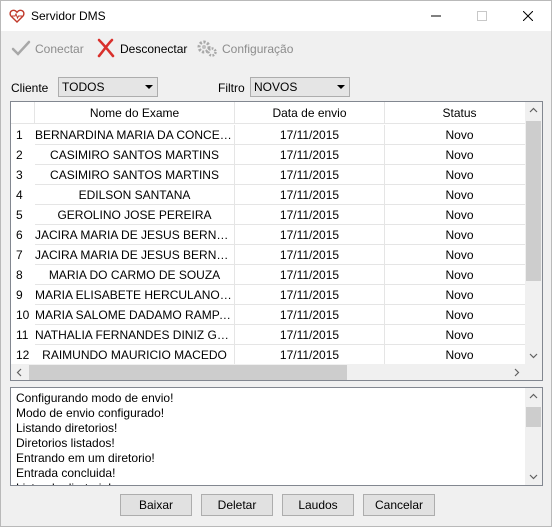 This screenshot has width=552, height=527. I want to click on minimize-button, so click(436, 16).